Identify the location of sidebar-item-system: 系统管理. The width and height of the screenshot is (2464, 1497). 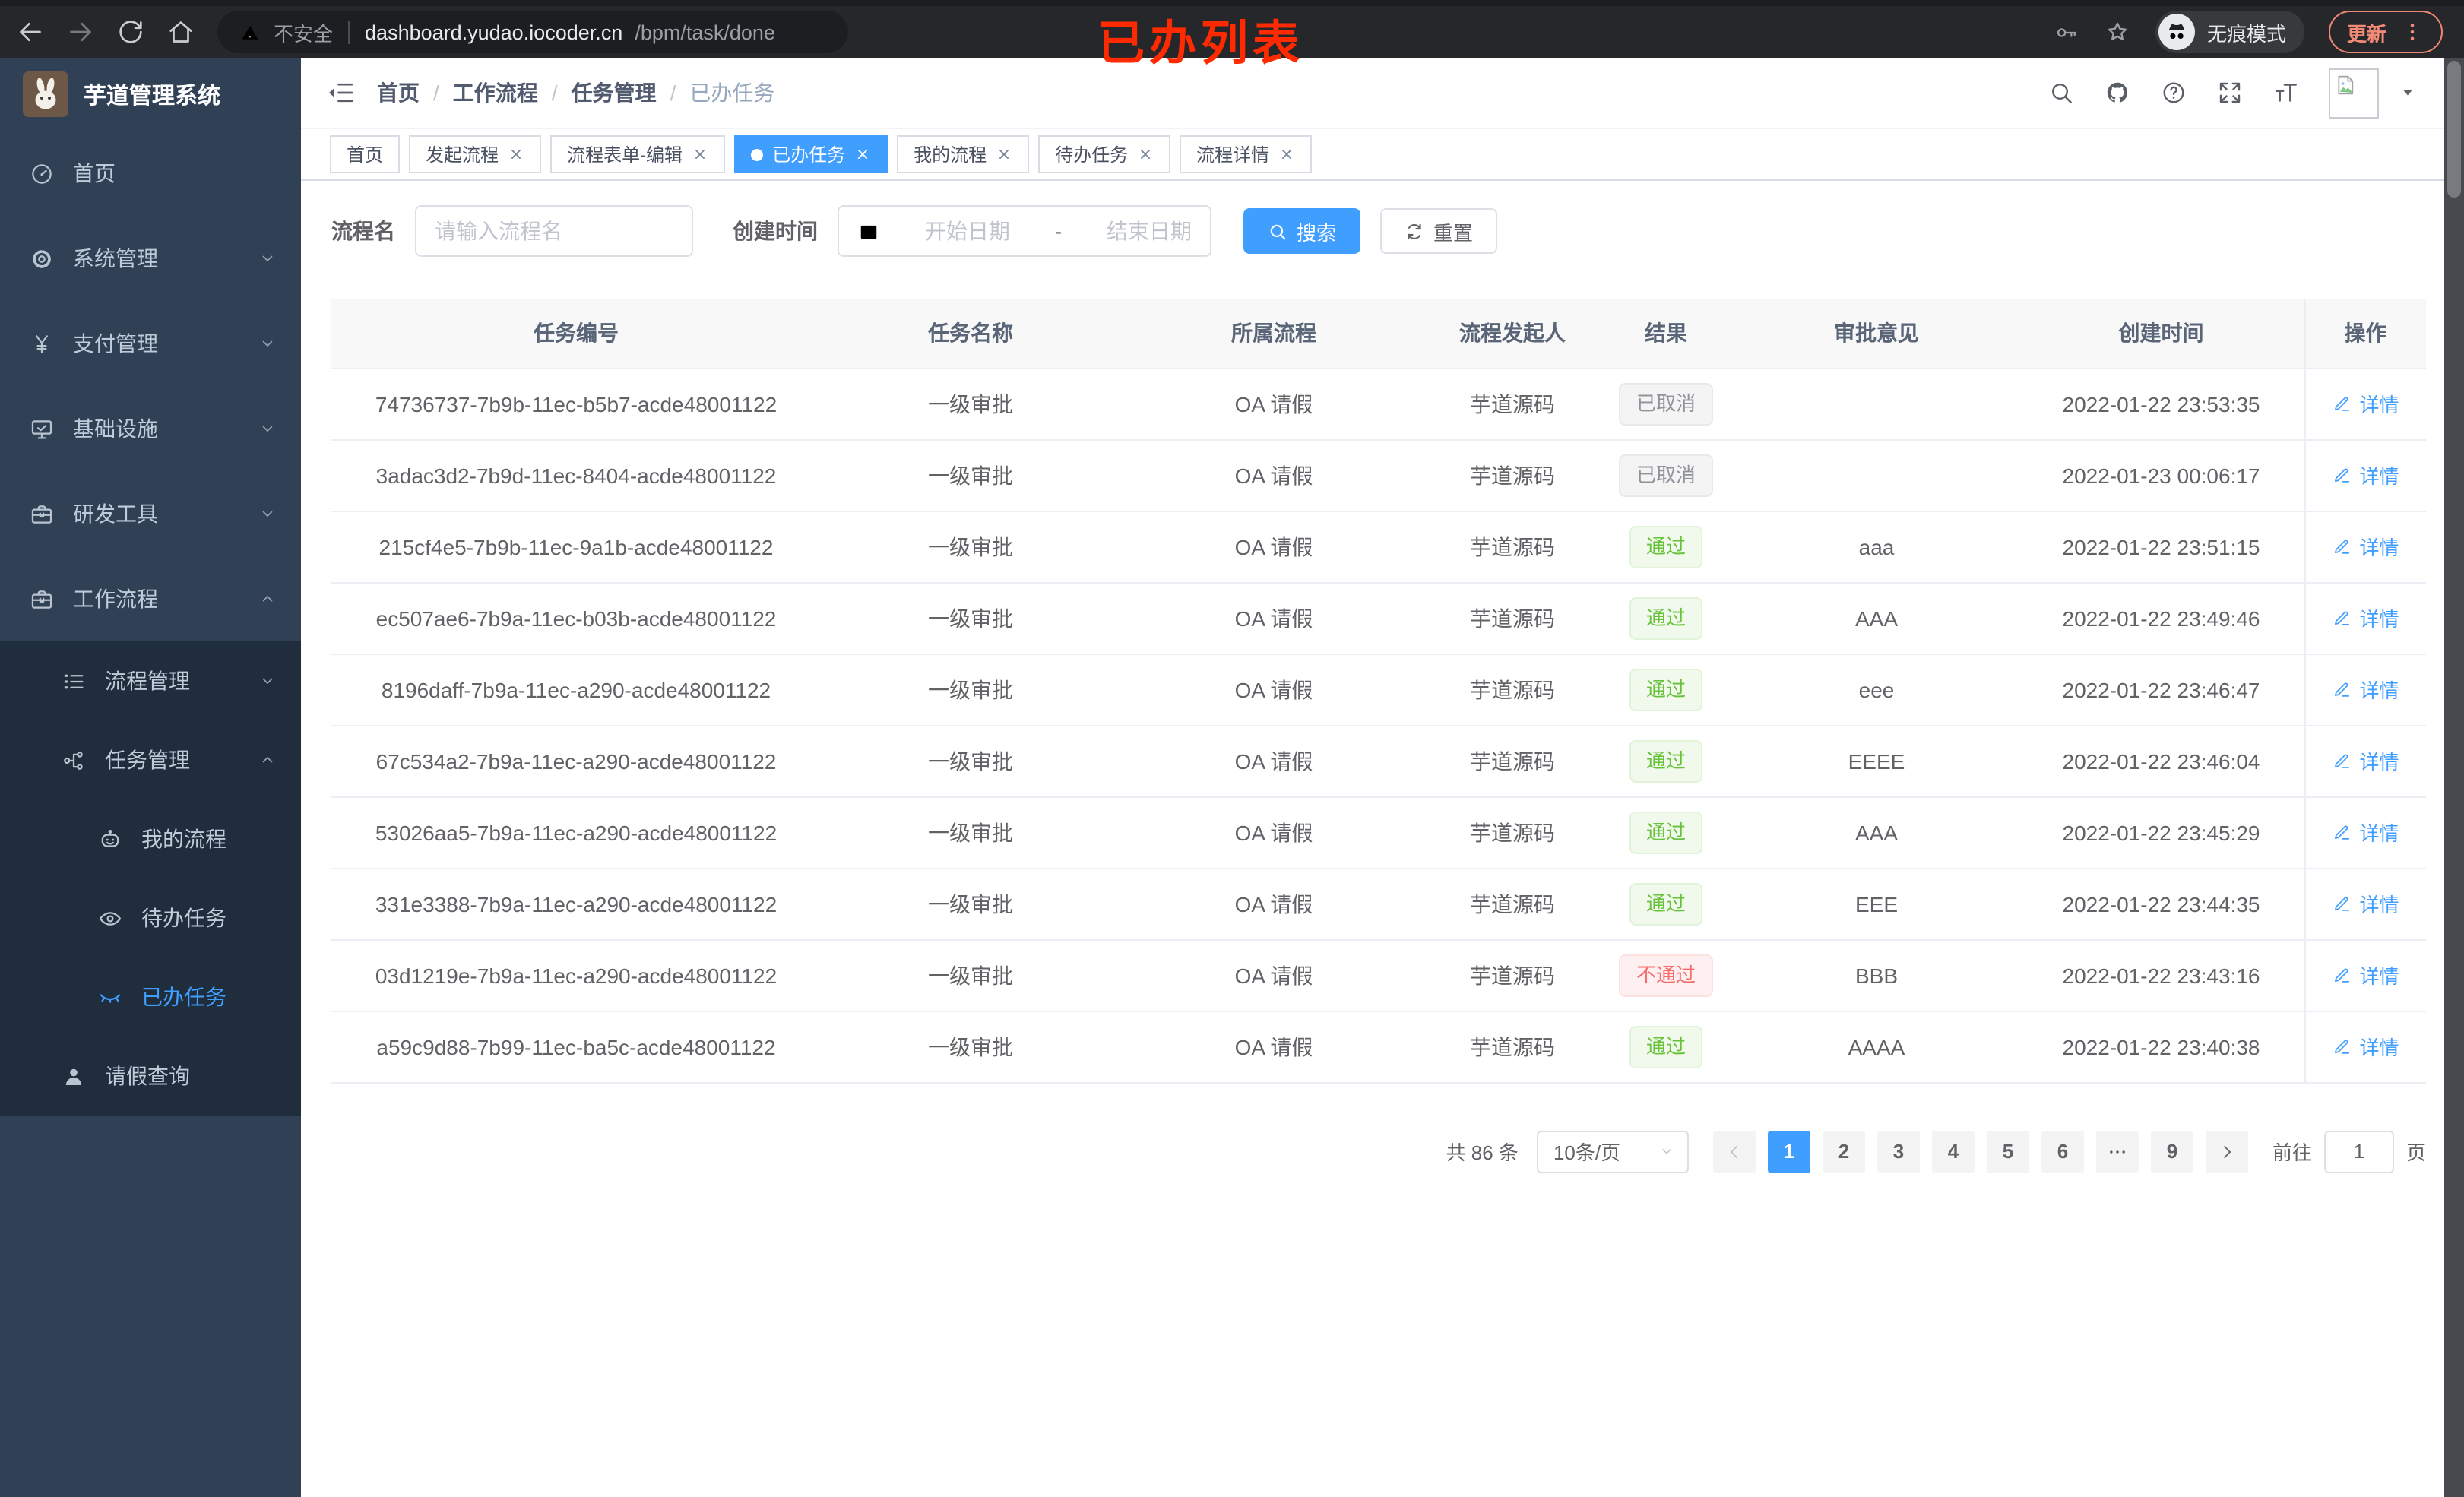
(150, 258).